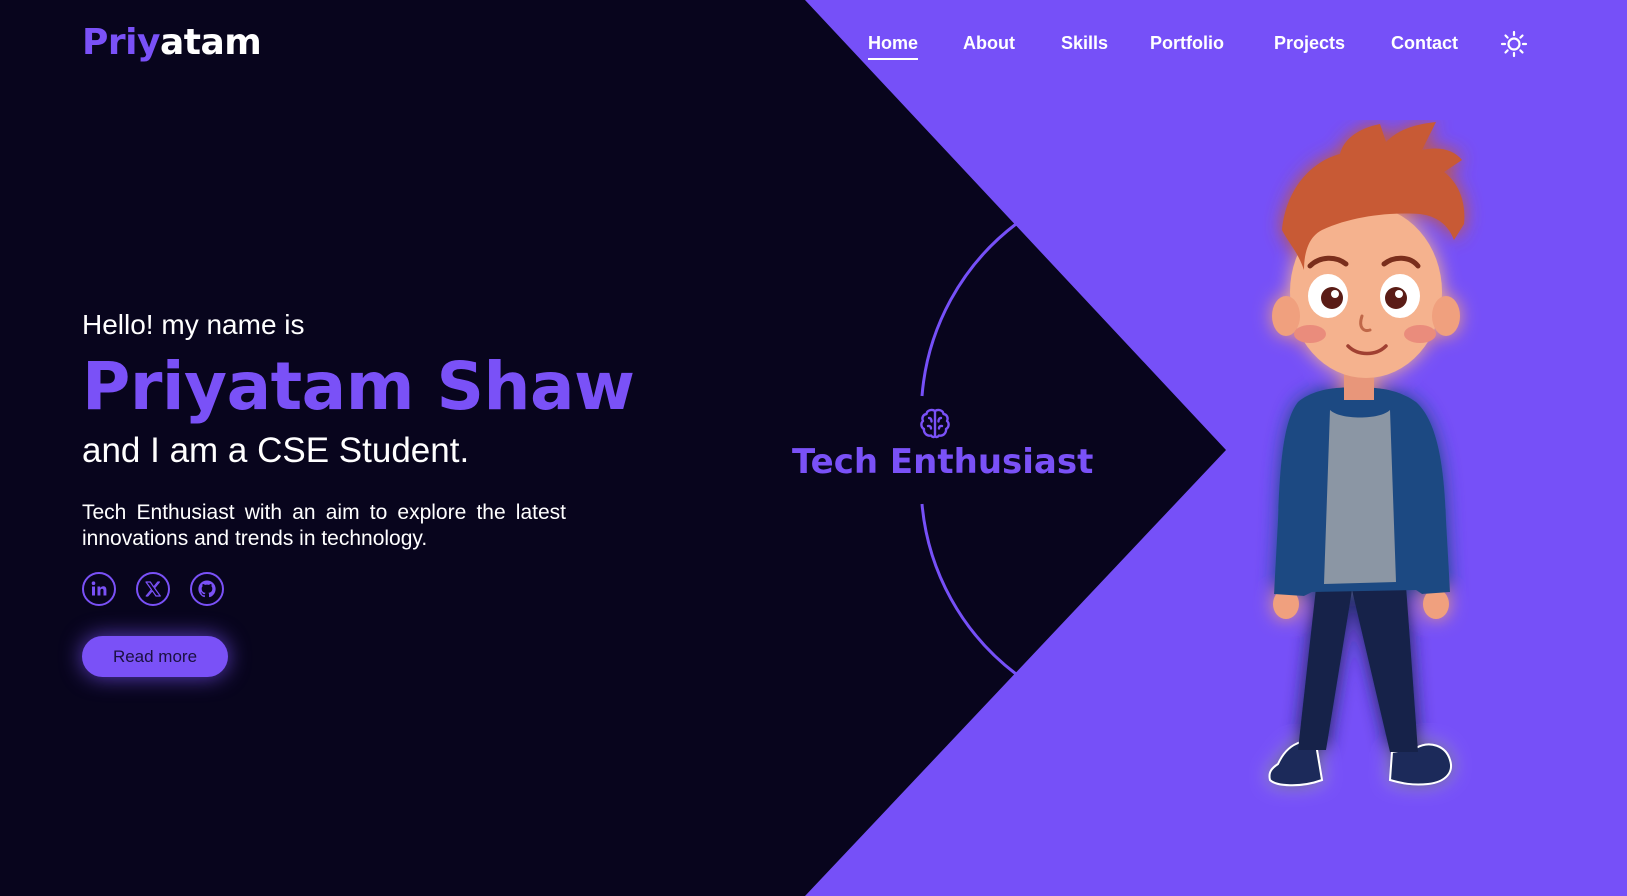  I want to click on avatar-illustration, so click(1366, 454).